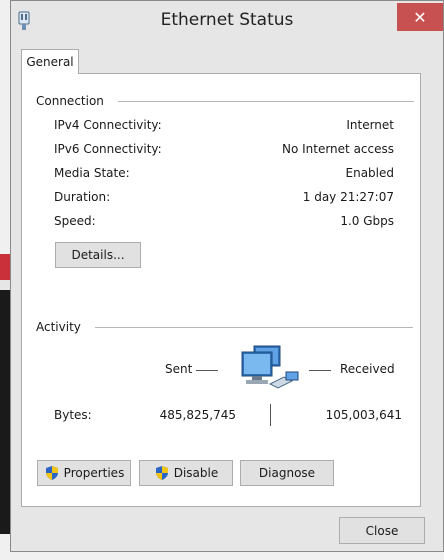 This screenshot has width=444, height=560. What do you see at coordinates (370, 125) in the screenshot?
I see `ipv4-value: Internet` at bounding box center [370, 125].